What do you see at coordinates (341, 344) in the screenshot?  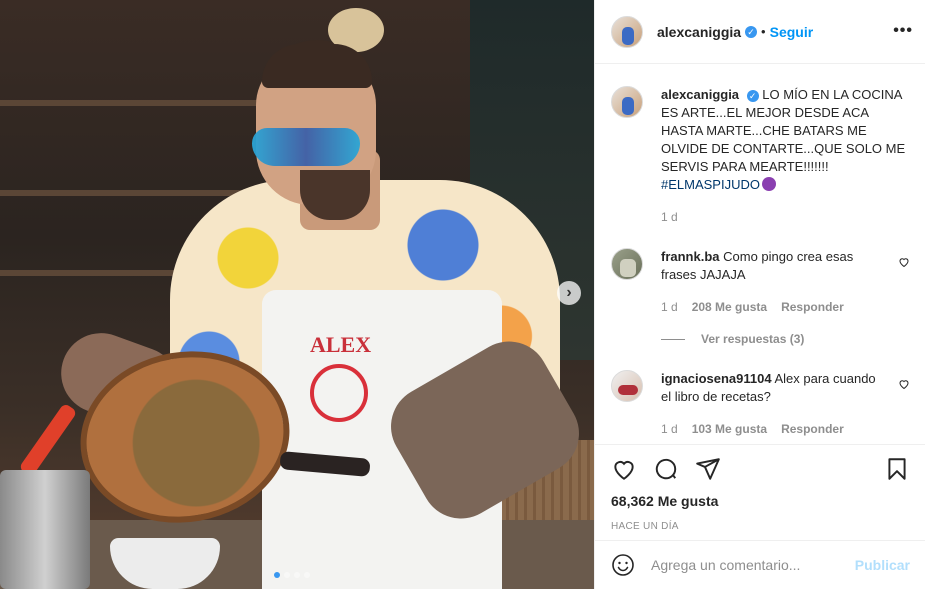 I see `apron-name: ALEX` at bounding box center [341, 344].